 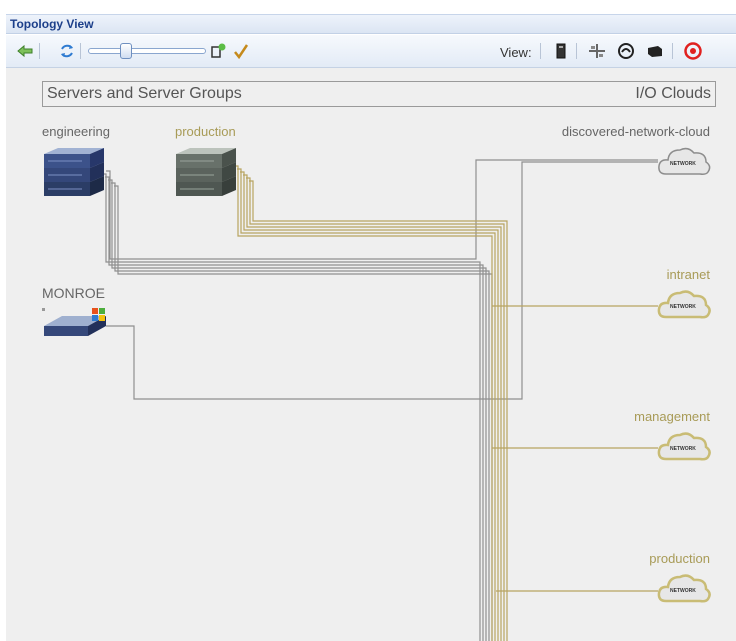 What do you see at coordinates (25, 51) in the screenshot?
I see `back-arrow-icon` at bounding box center [25, 51].